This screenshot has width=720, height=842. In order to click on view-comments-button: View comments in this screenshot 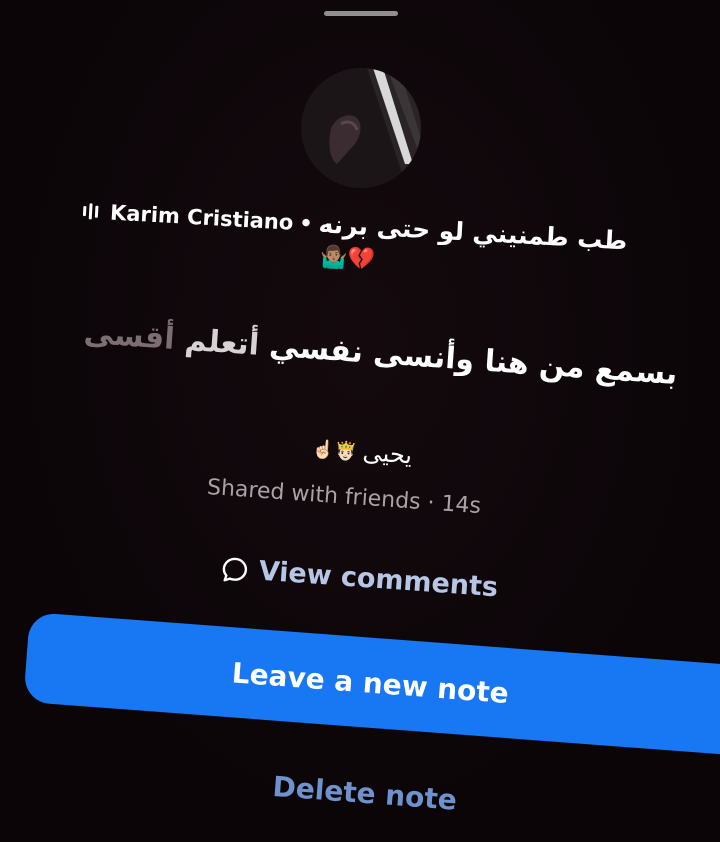, I will do `click(359, 578)`.